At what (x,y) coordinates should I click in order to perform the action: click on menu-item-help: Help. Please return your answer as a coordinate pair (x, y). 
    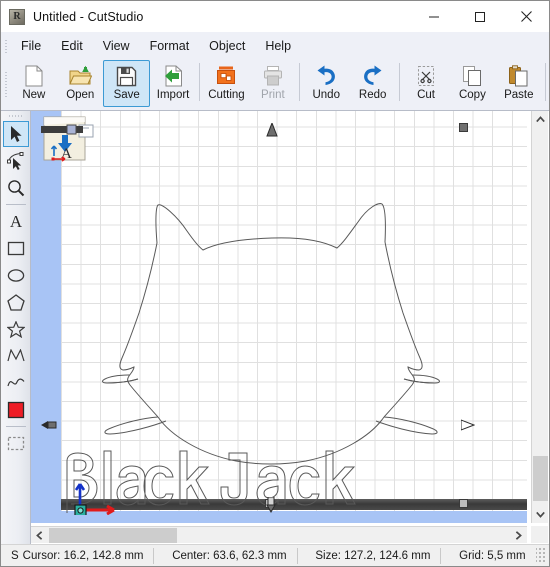
    Looking at the image, I should click on (278, 46).